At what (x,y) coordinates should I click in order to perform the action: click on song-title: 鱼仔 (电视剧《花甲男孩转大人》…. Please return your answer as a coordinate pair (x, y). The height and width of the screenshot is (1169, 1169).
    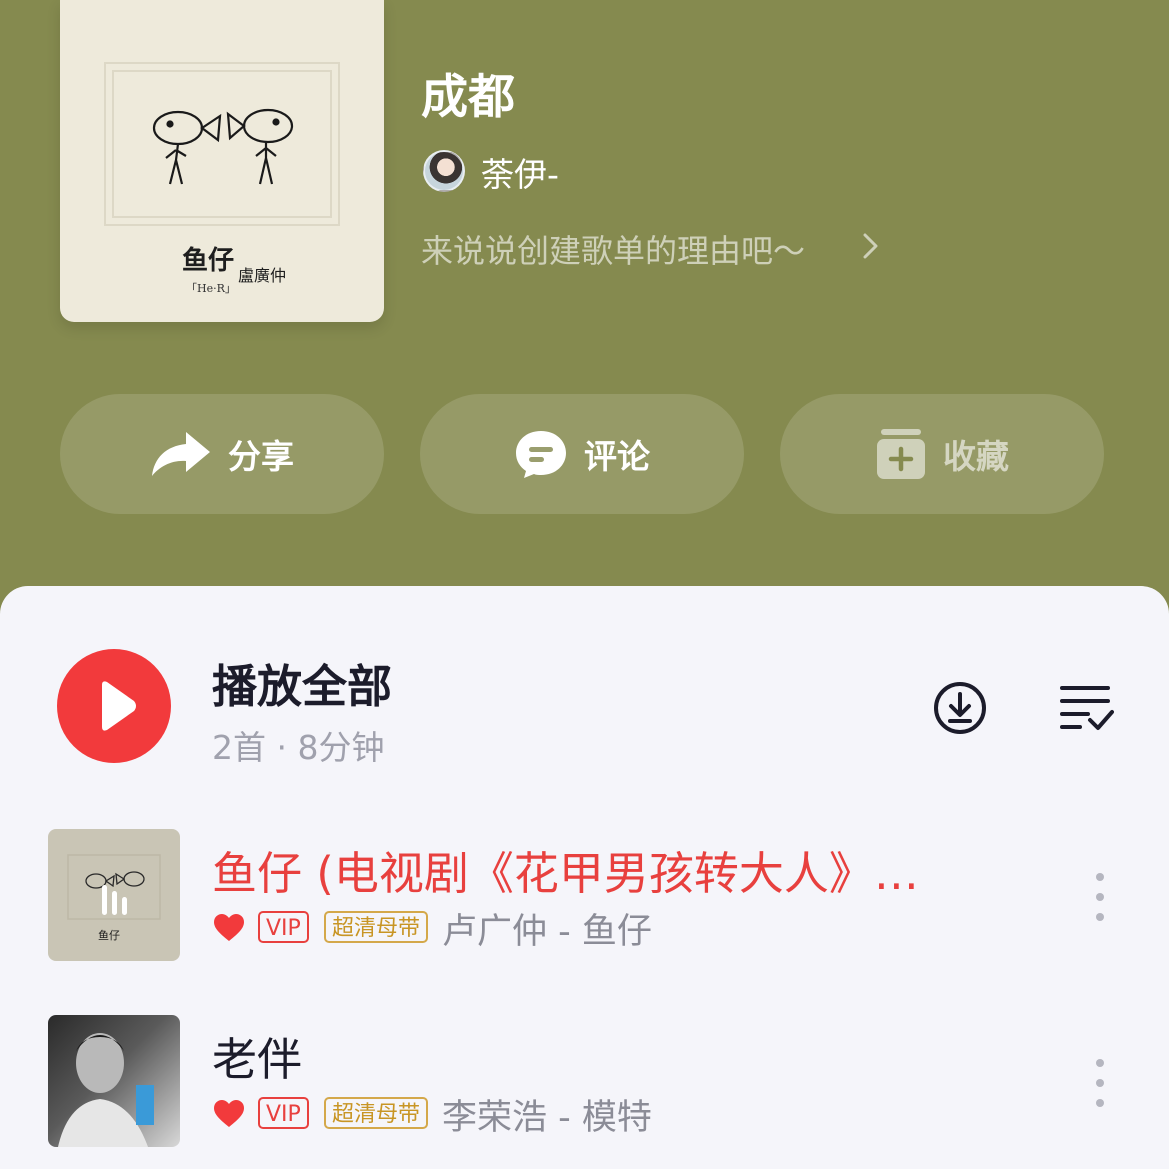
    Looking at the image, I should click on (565, 873).